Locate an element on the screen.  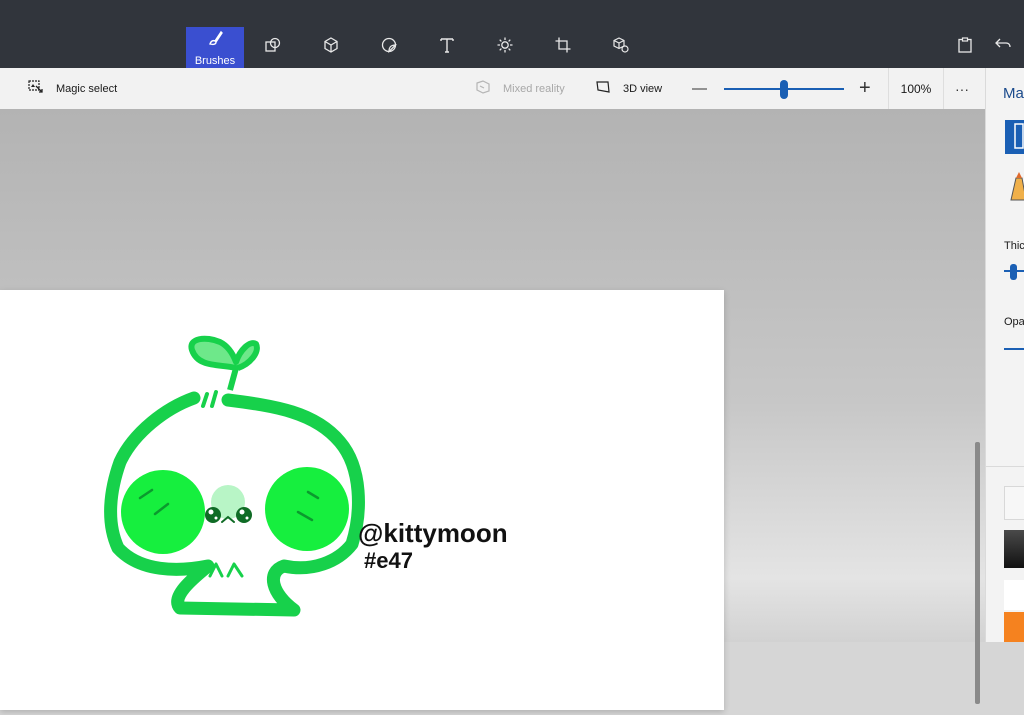
color-swatch-orange is located at coordinates (1014, 627).